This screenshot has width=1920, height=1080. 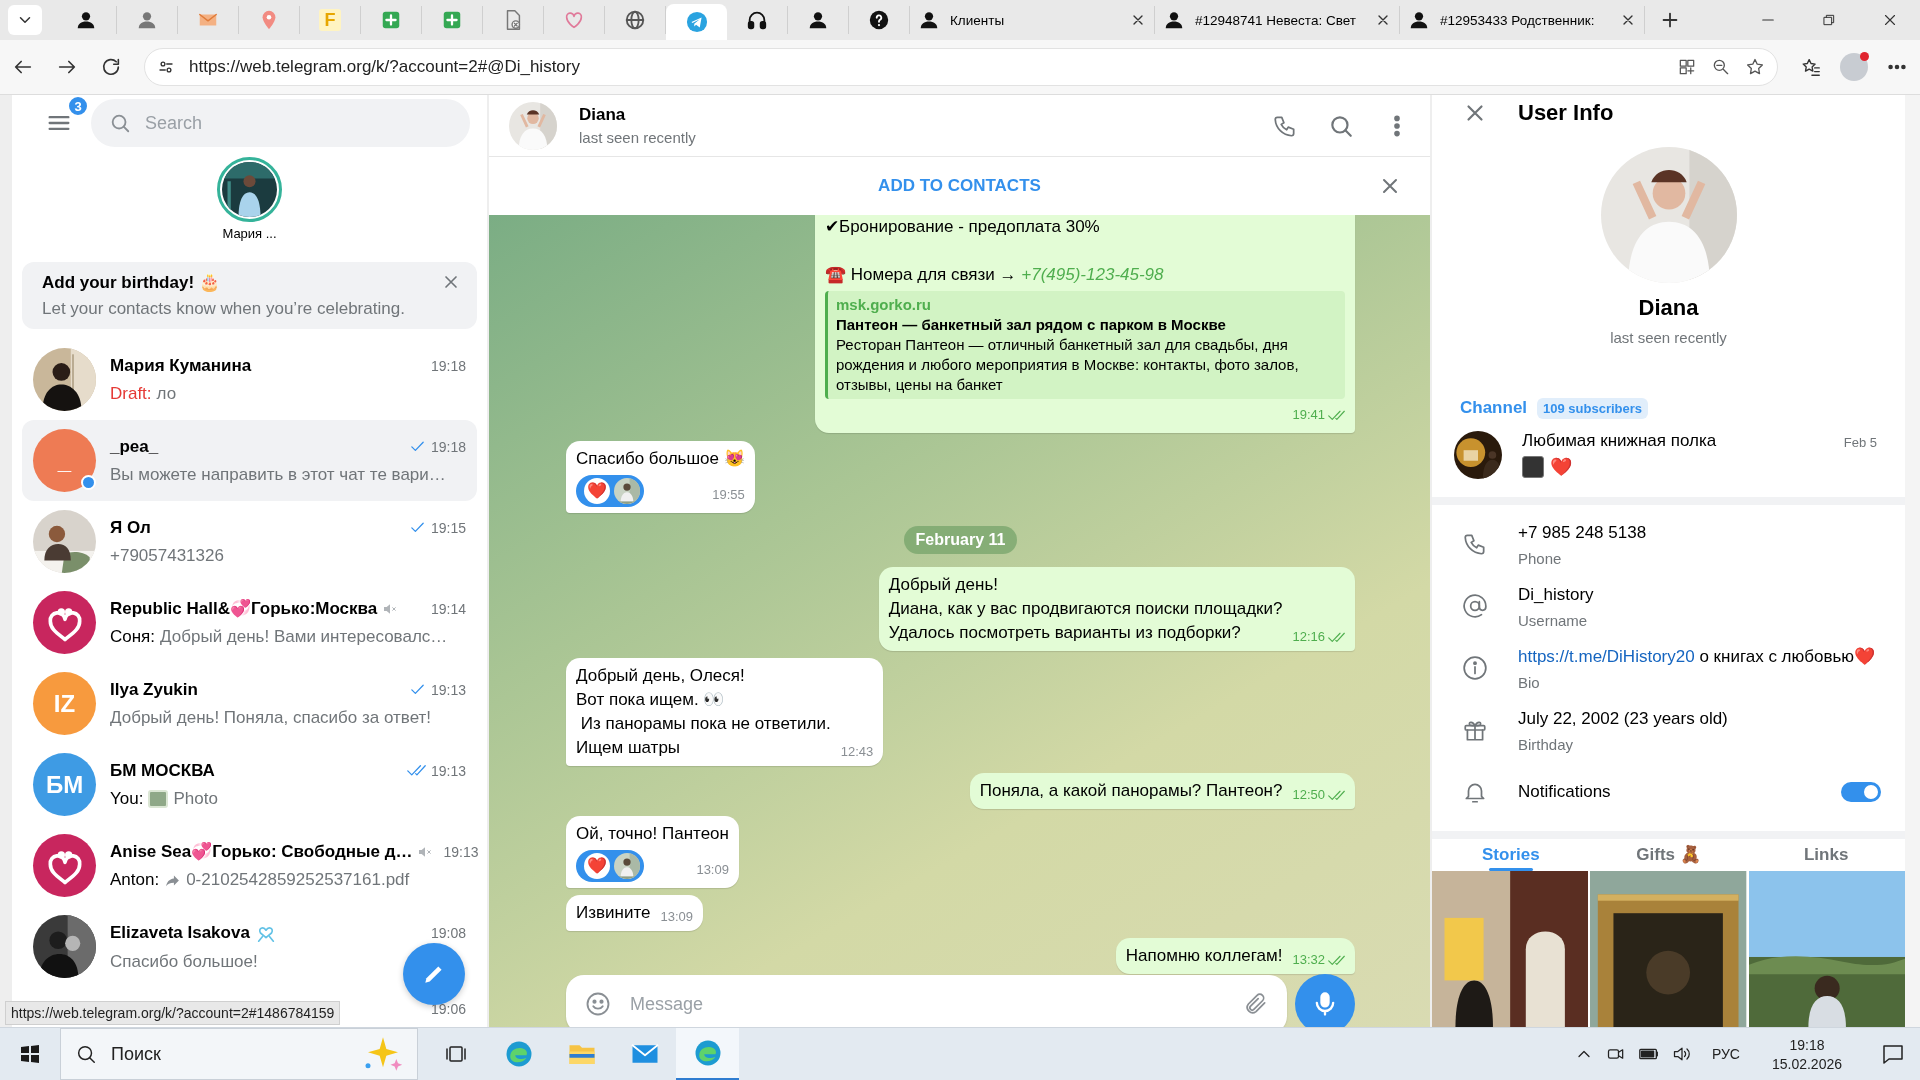 I want to click on address-bar: https://web.telegram.org/k/?account=2#@Di_history, so click(x=961, y=67).